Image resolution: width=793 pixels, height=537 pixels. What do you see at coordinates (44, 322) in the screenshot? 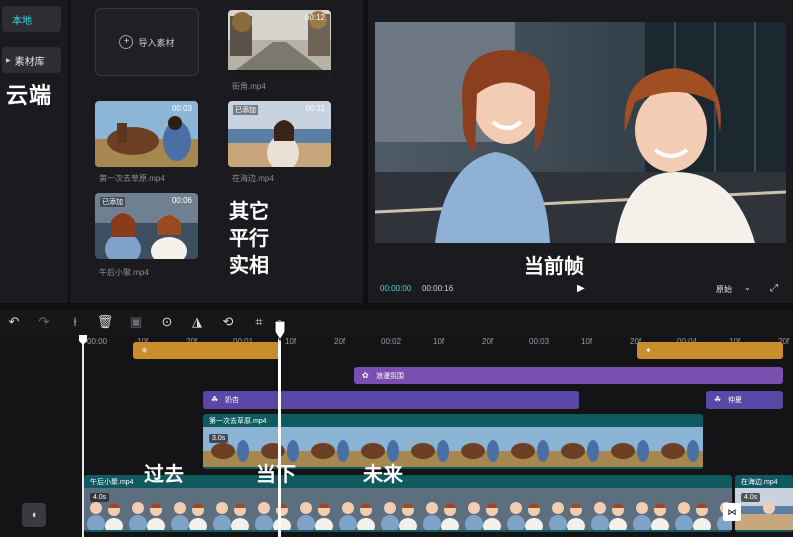
I see `redo-icon: ↷` at bounding box center [44, 322].